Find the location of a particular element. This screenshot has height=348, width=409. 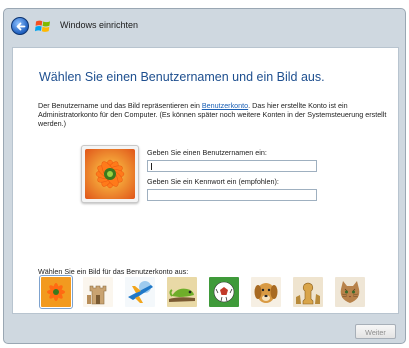

title-bar: Windows einrichten is located at coordinates (204, 28).